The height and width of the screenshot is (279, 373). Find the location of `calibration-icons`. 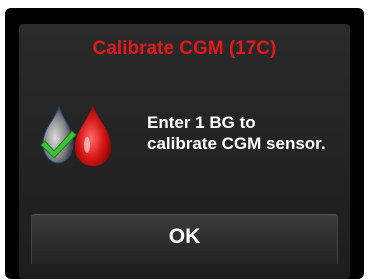

calibration-icons is located at coordinates (77, 134).